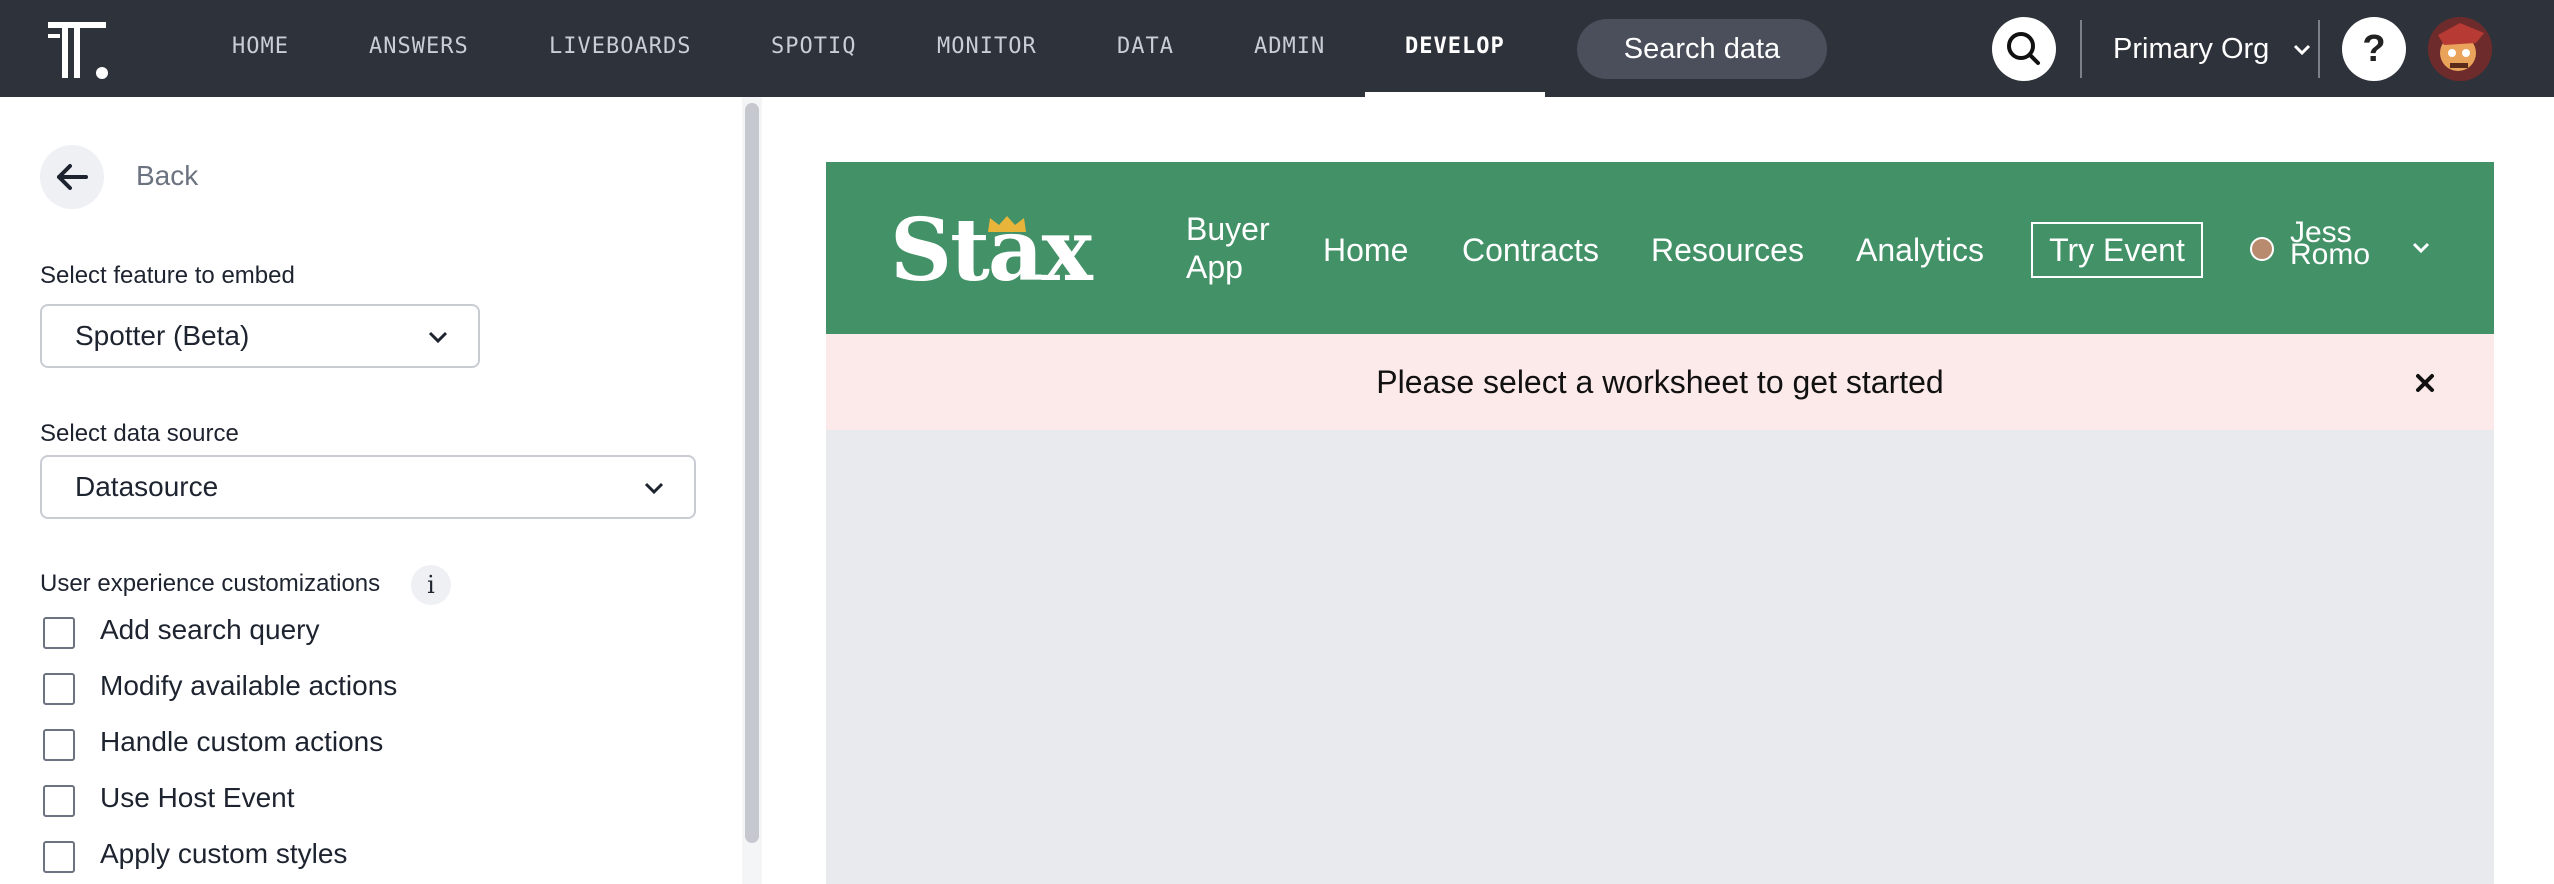  What do you see at coordinates (167, 176) in the screenshot?
I see `back-label: Back` at bounding box center [167, 176].